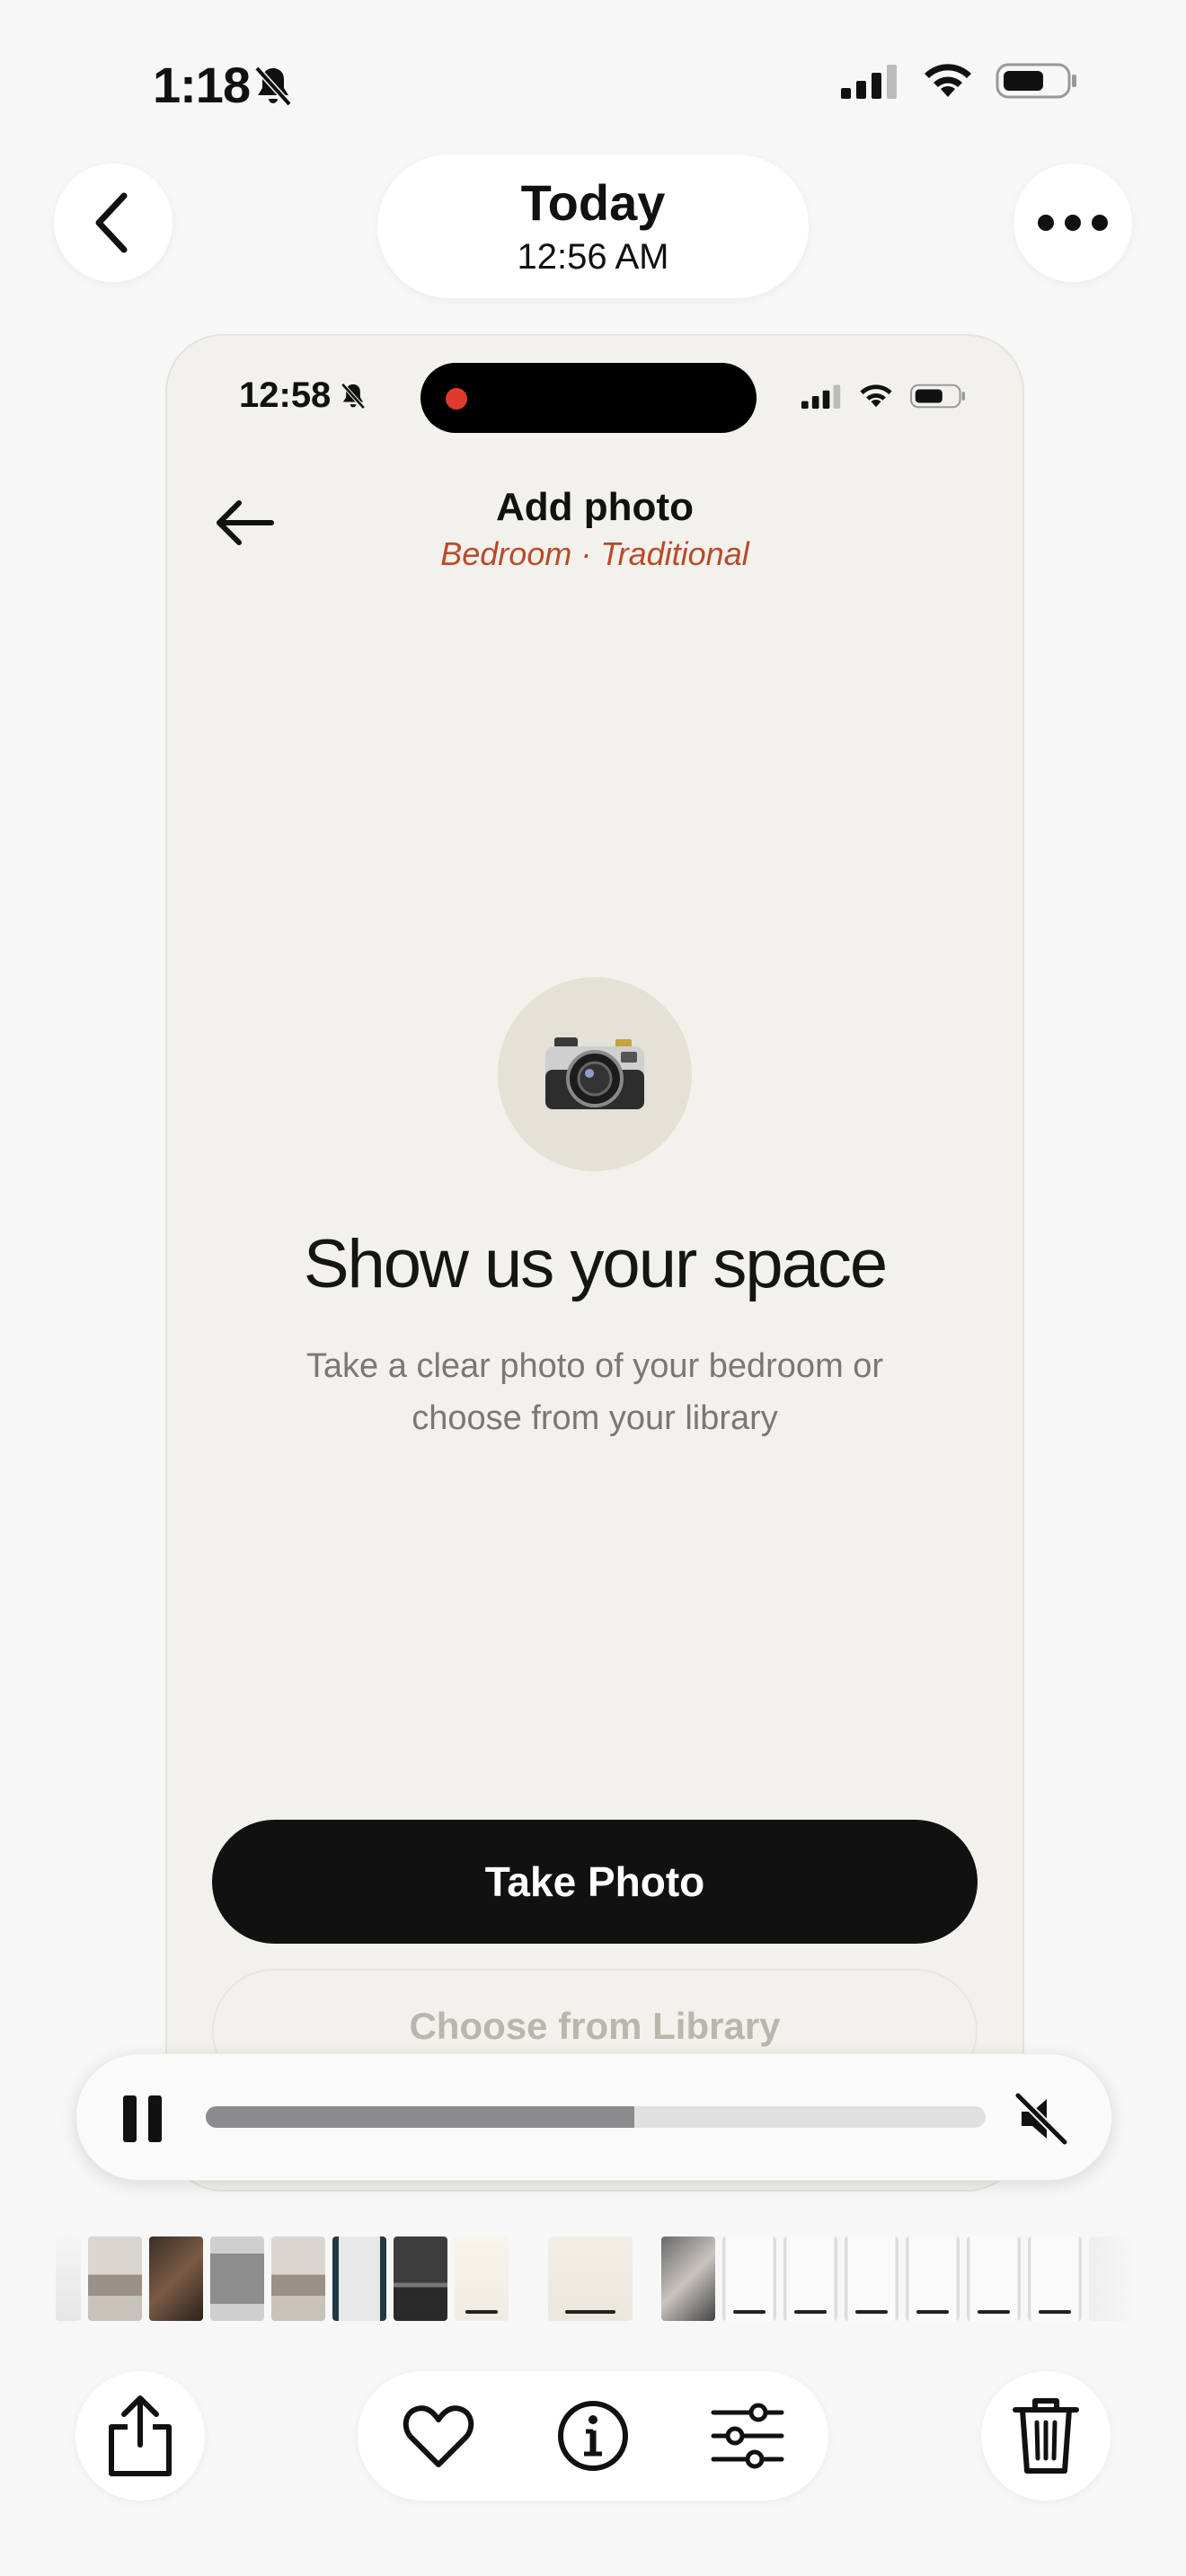 This screenshot has width=1186, height=2576. I want to click on ellipsis-icon, so click(1073, 223).